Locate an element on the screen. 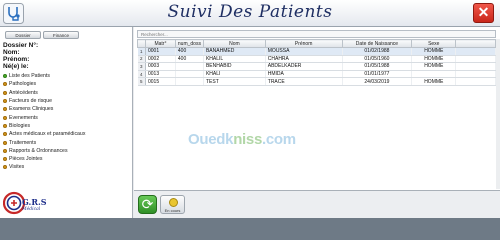 This screenshot has height=240, width=500. patient-info: Dossier N°: Nom: Prénom: Né(e) le: is located at coordinates (67, 56).